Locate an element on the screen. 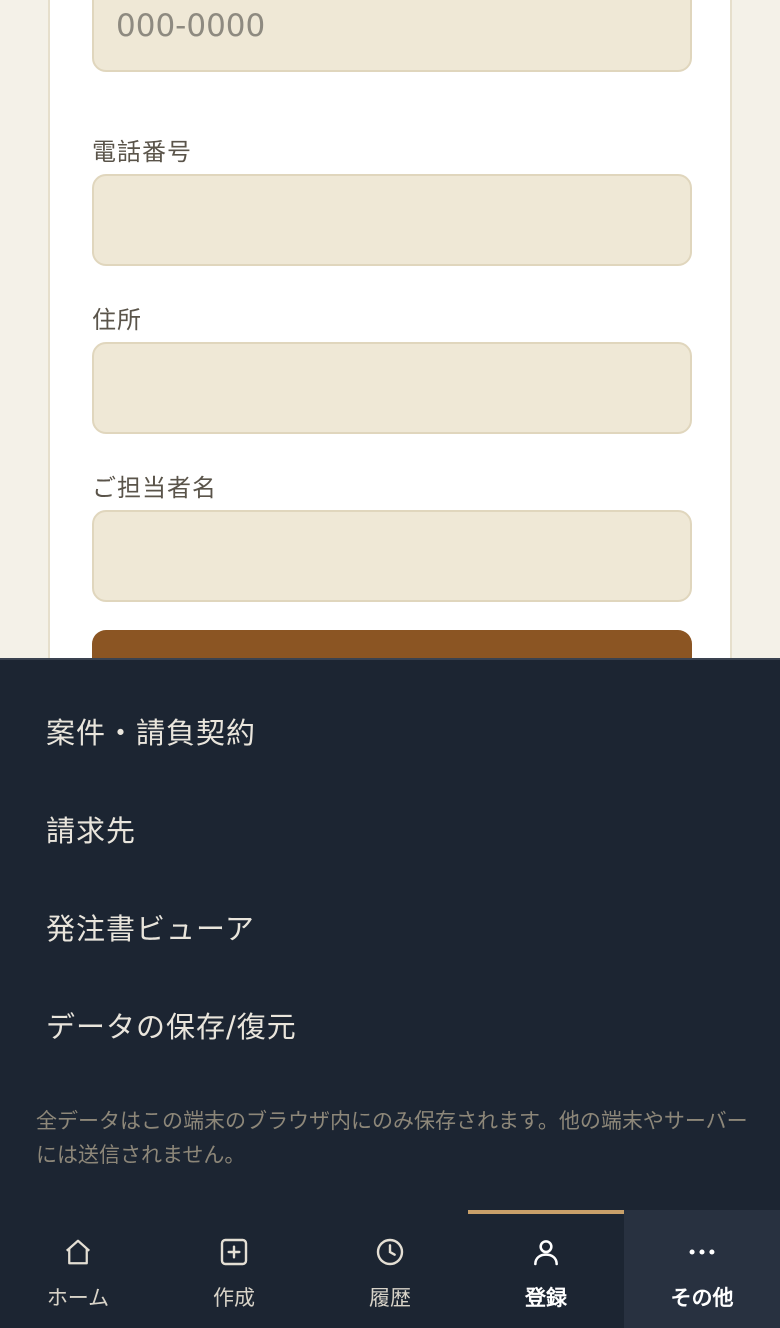 The height and width of the screenshot is (1328, 780). phone-input is located at coordinates (392, 220).